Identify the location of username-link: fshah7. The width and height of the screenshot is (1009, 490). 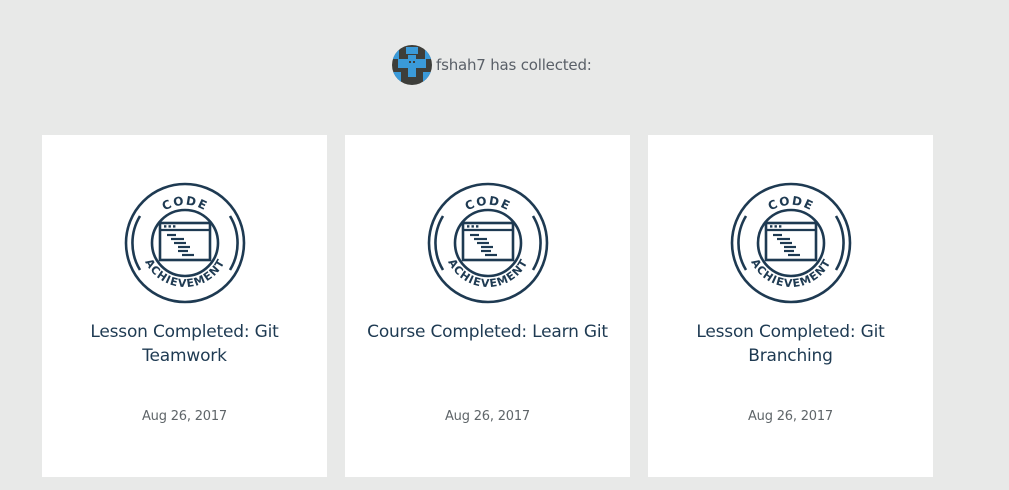
(461, 65).